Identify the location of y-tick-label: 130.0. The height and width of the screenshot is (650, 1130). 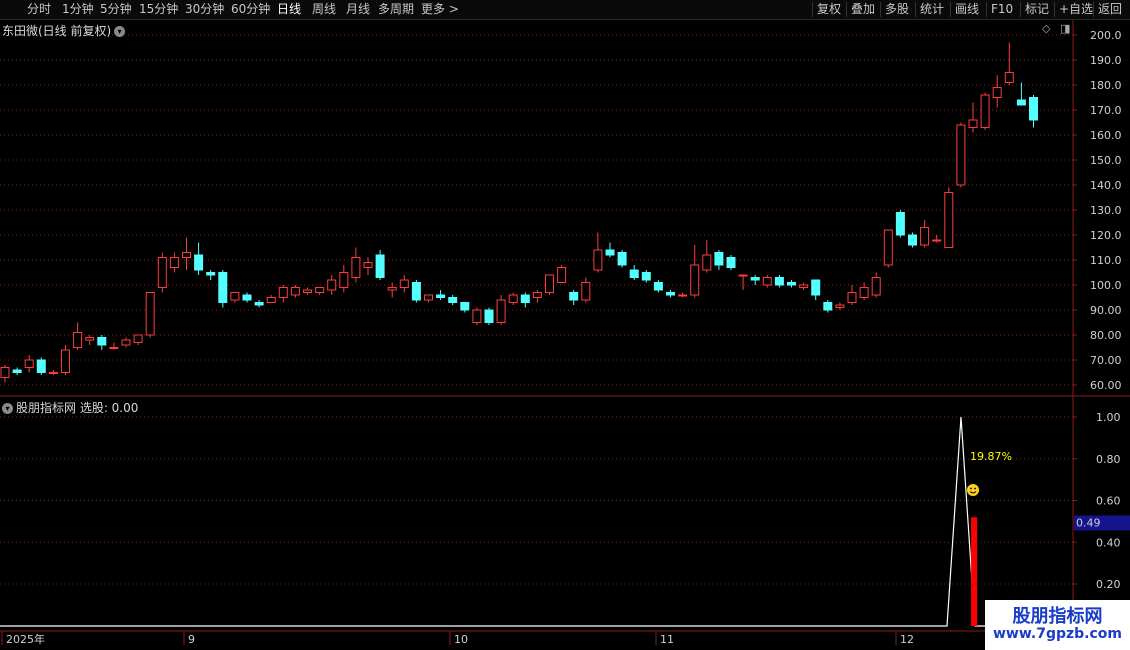
(1106, 210).